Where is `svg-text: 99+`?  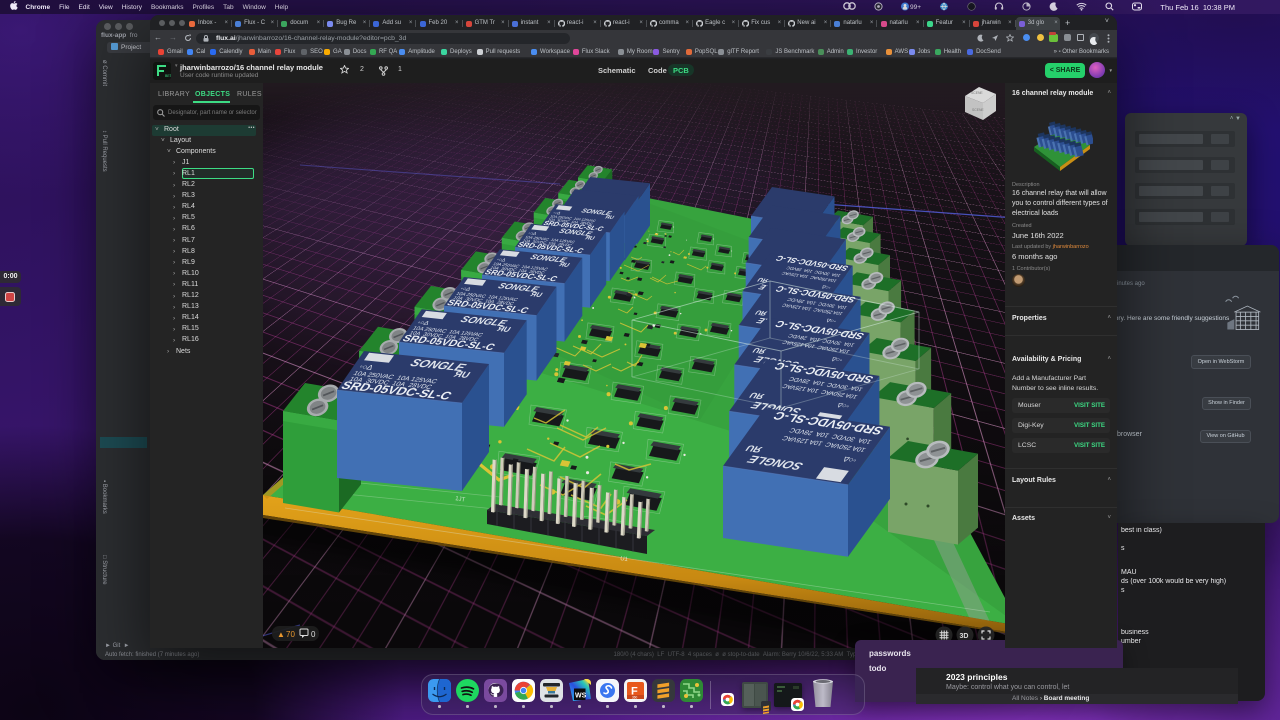
svg-text: 99+ is located at coordinates (915, 7).